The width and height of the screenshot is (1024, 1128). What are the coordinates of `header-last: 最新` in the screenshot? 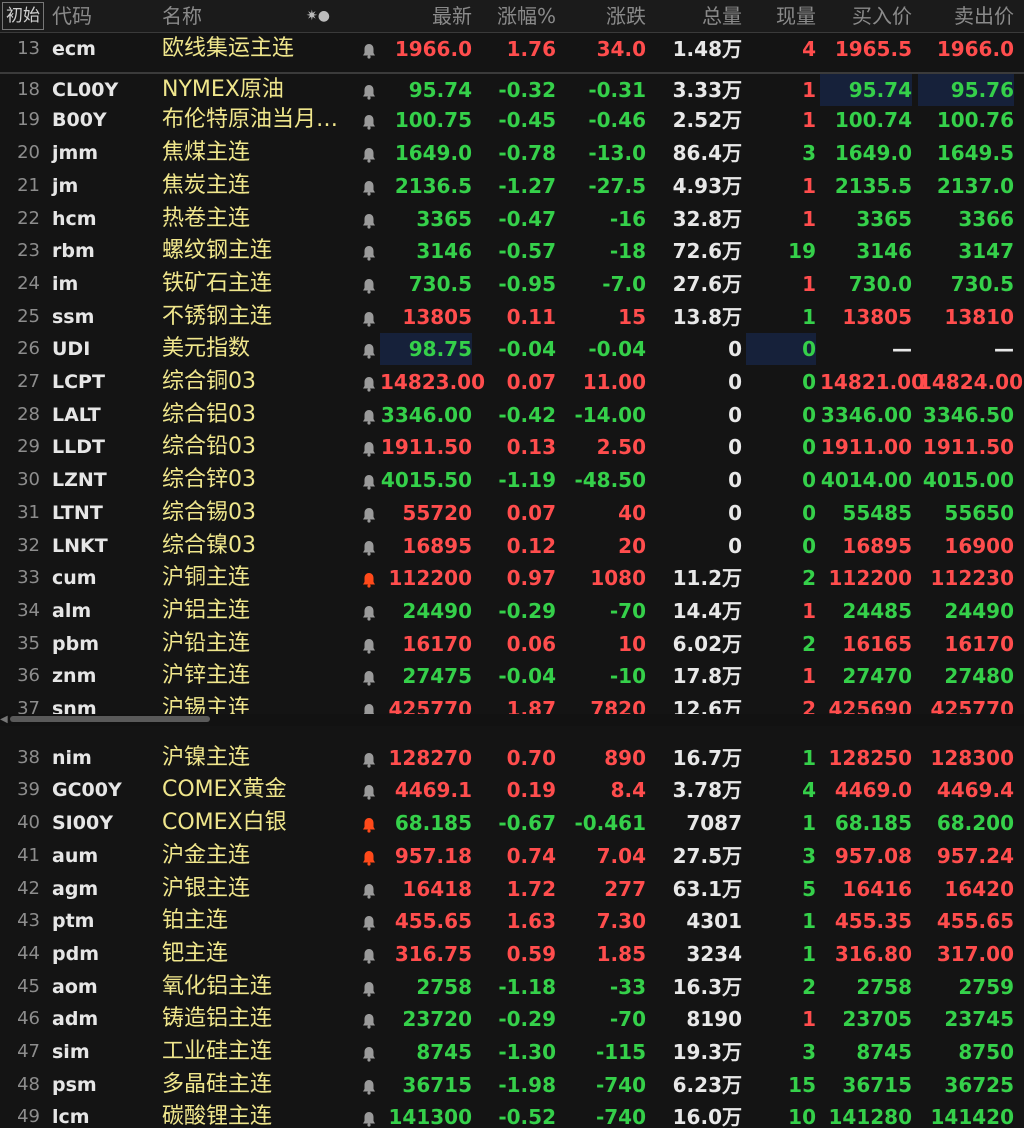 It's located at (426, 16).